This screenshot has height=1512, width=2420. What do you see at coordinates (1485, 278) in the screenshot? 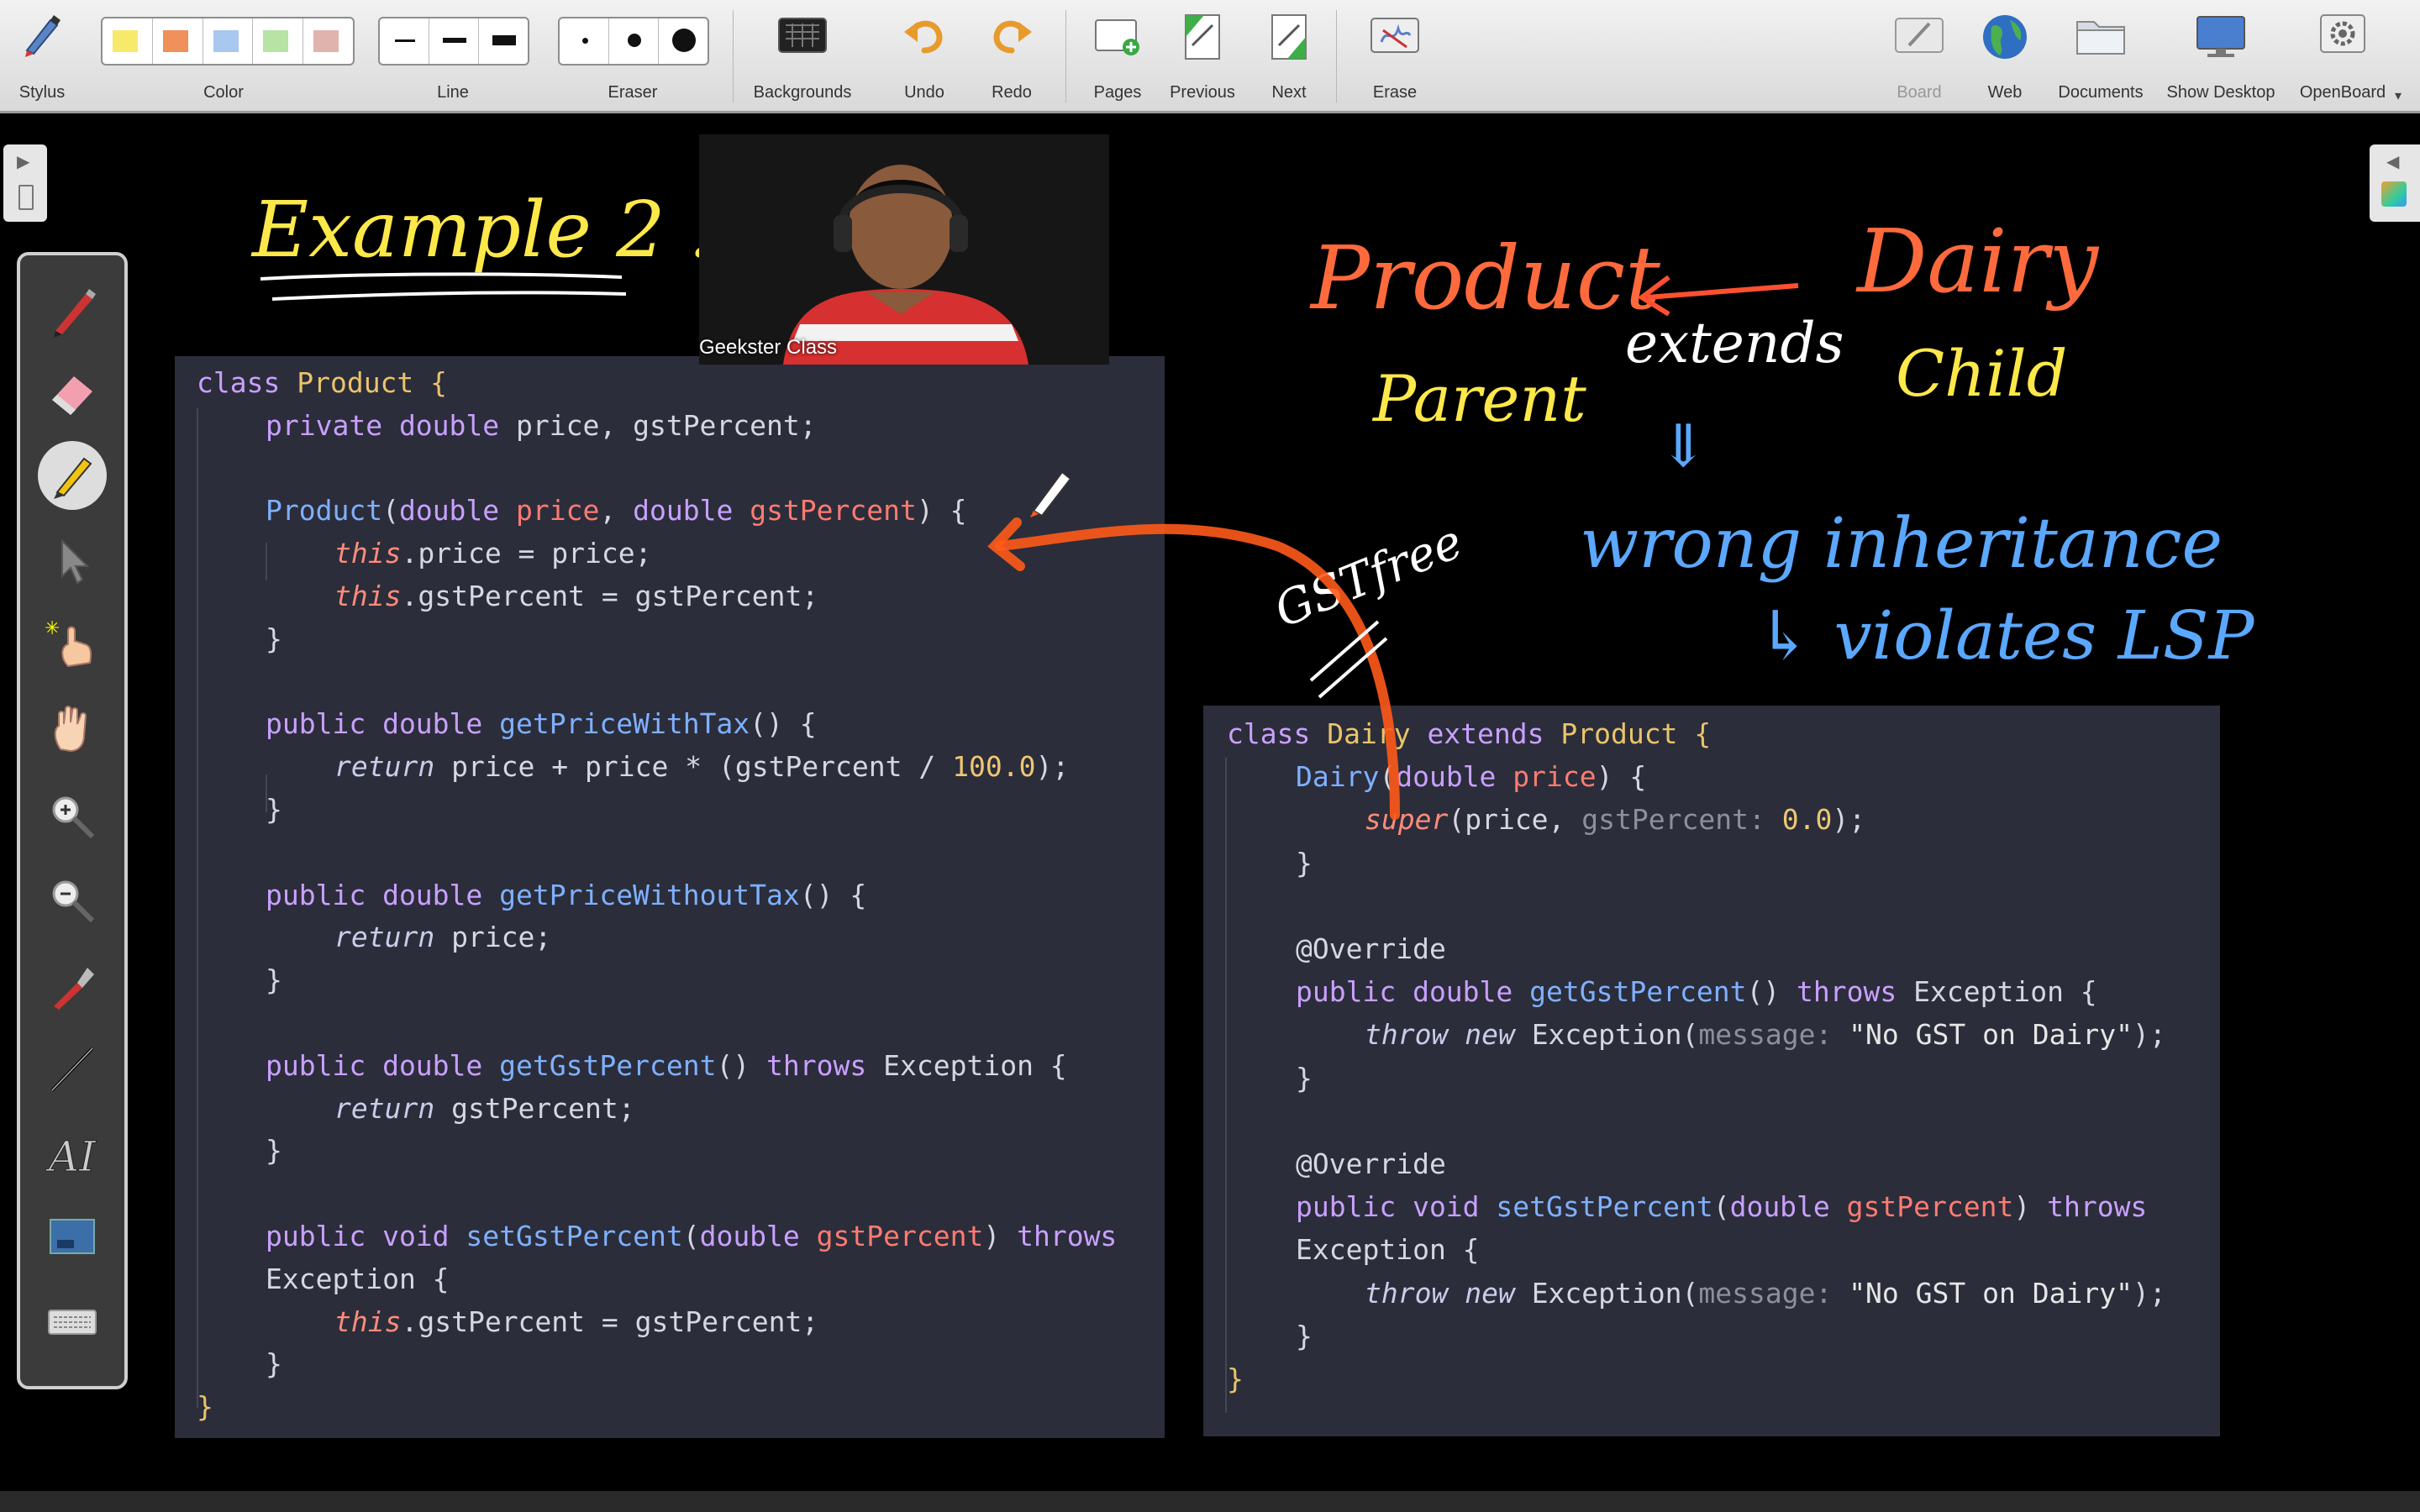
I see `handwritten-product: Product` at bounding box center [1485, 278].